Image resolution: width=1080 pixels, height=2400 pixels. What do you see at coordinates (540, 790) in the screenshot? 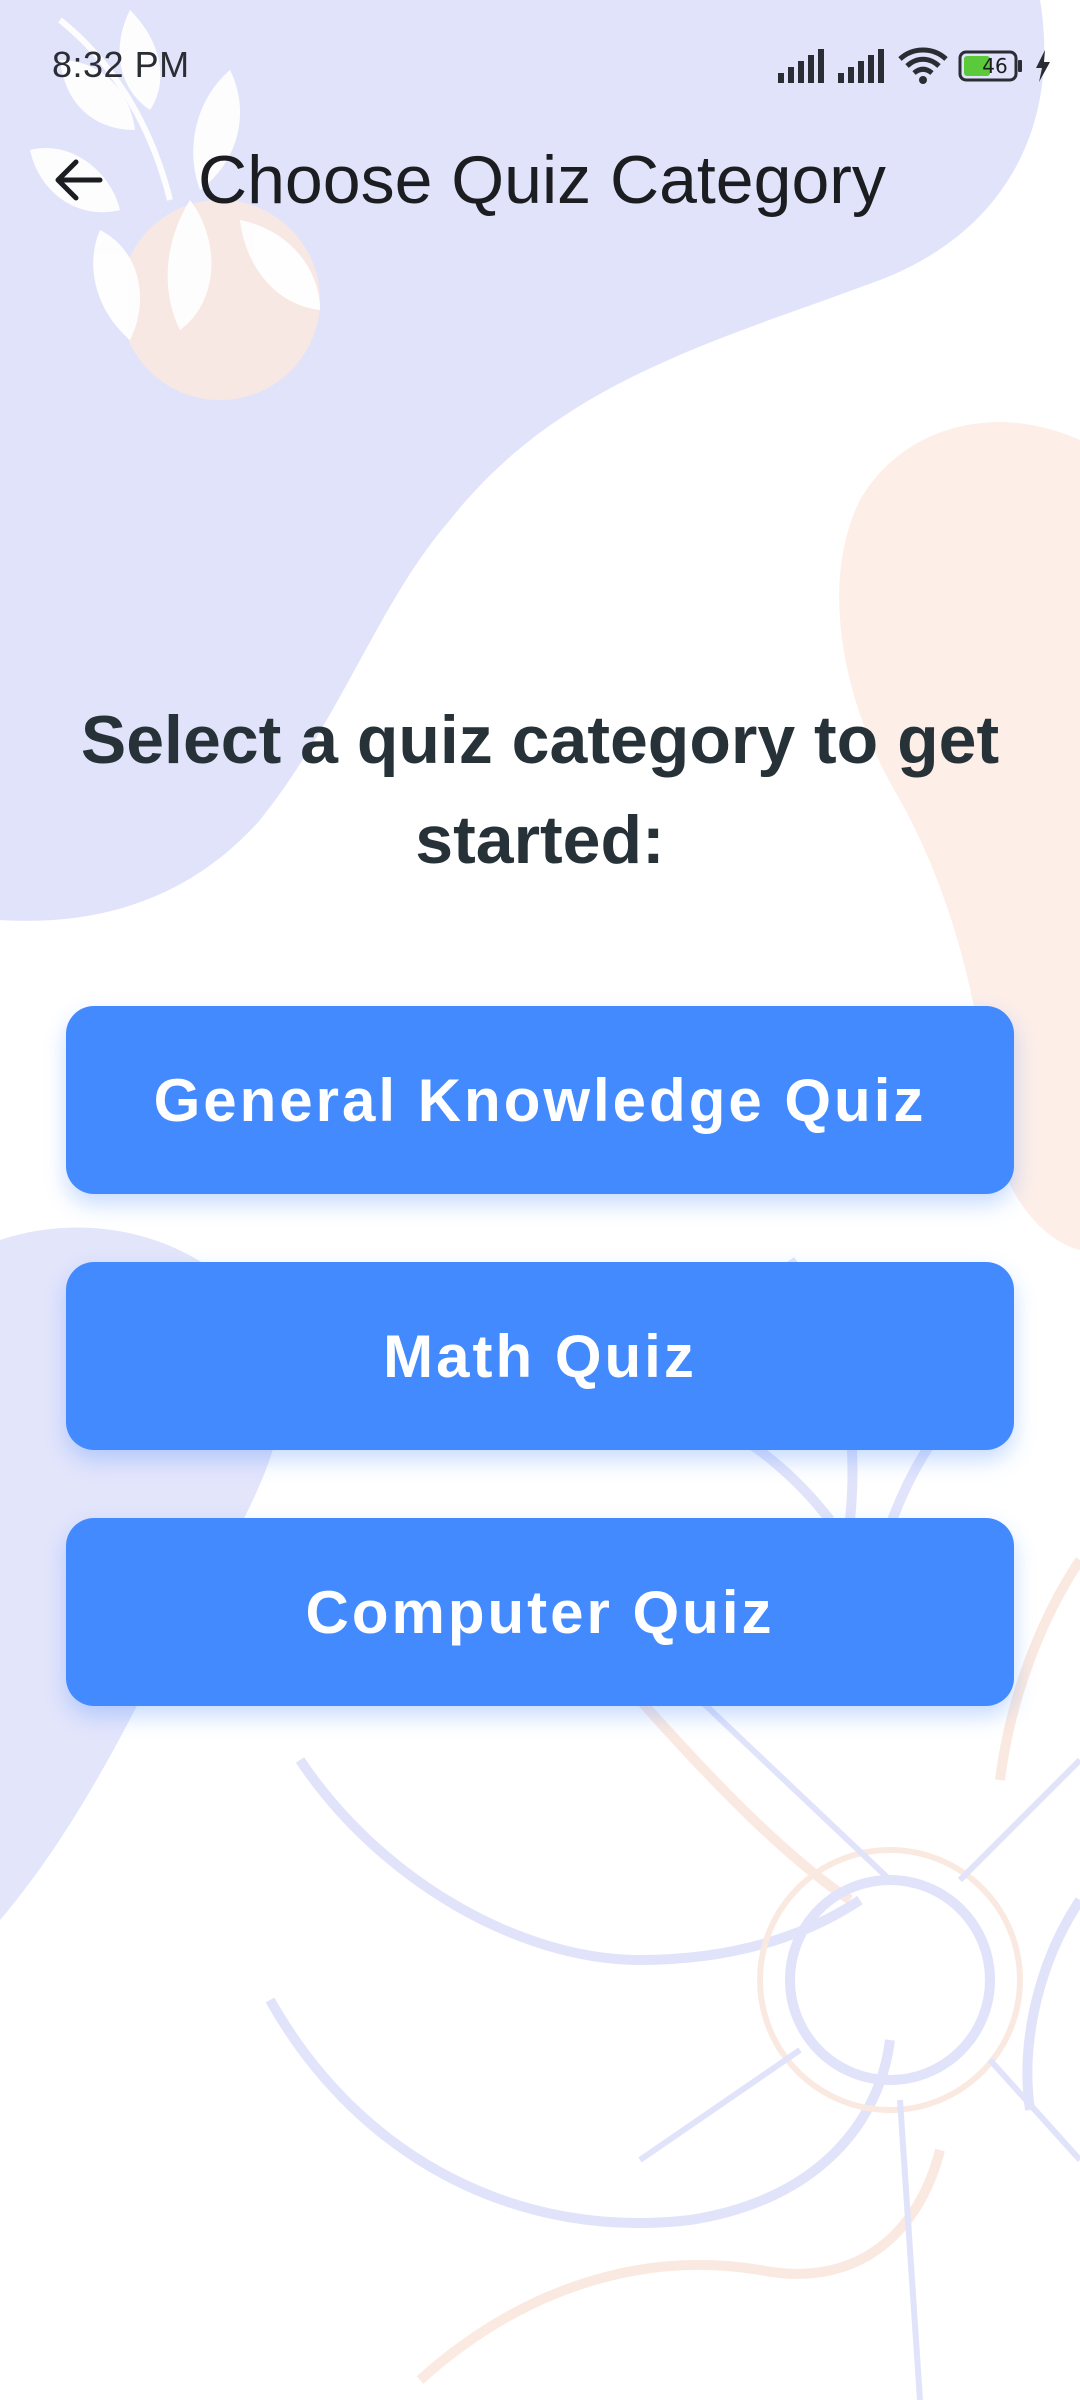
I see `category-prompt: Select a quiz category to get started:` at bounding box center [540, 790].